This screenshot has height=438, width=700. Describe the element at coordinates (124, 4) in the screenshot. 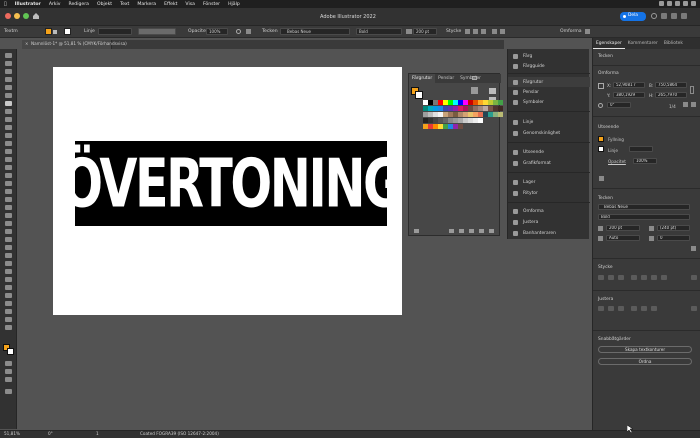

I see `menu-text: Text` at that location.